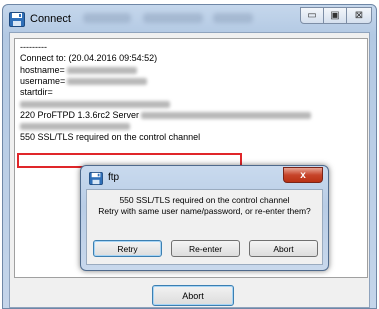 This screenshot has height=309, width=379. I want to click on log-line: 220 ProFTPD 1.3.6rc2 Server, so click(193, 115).